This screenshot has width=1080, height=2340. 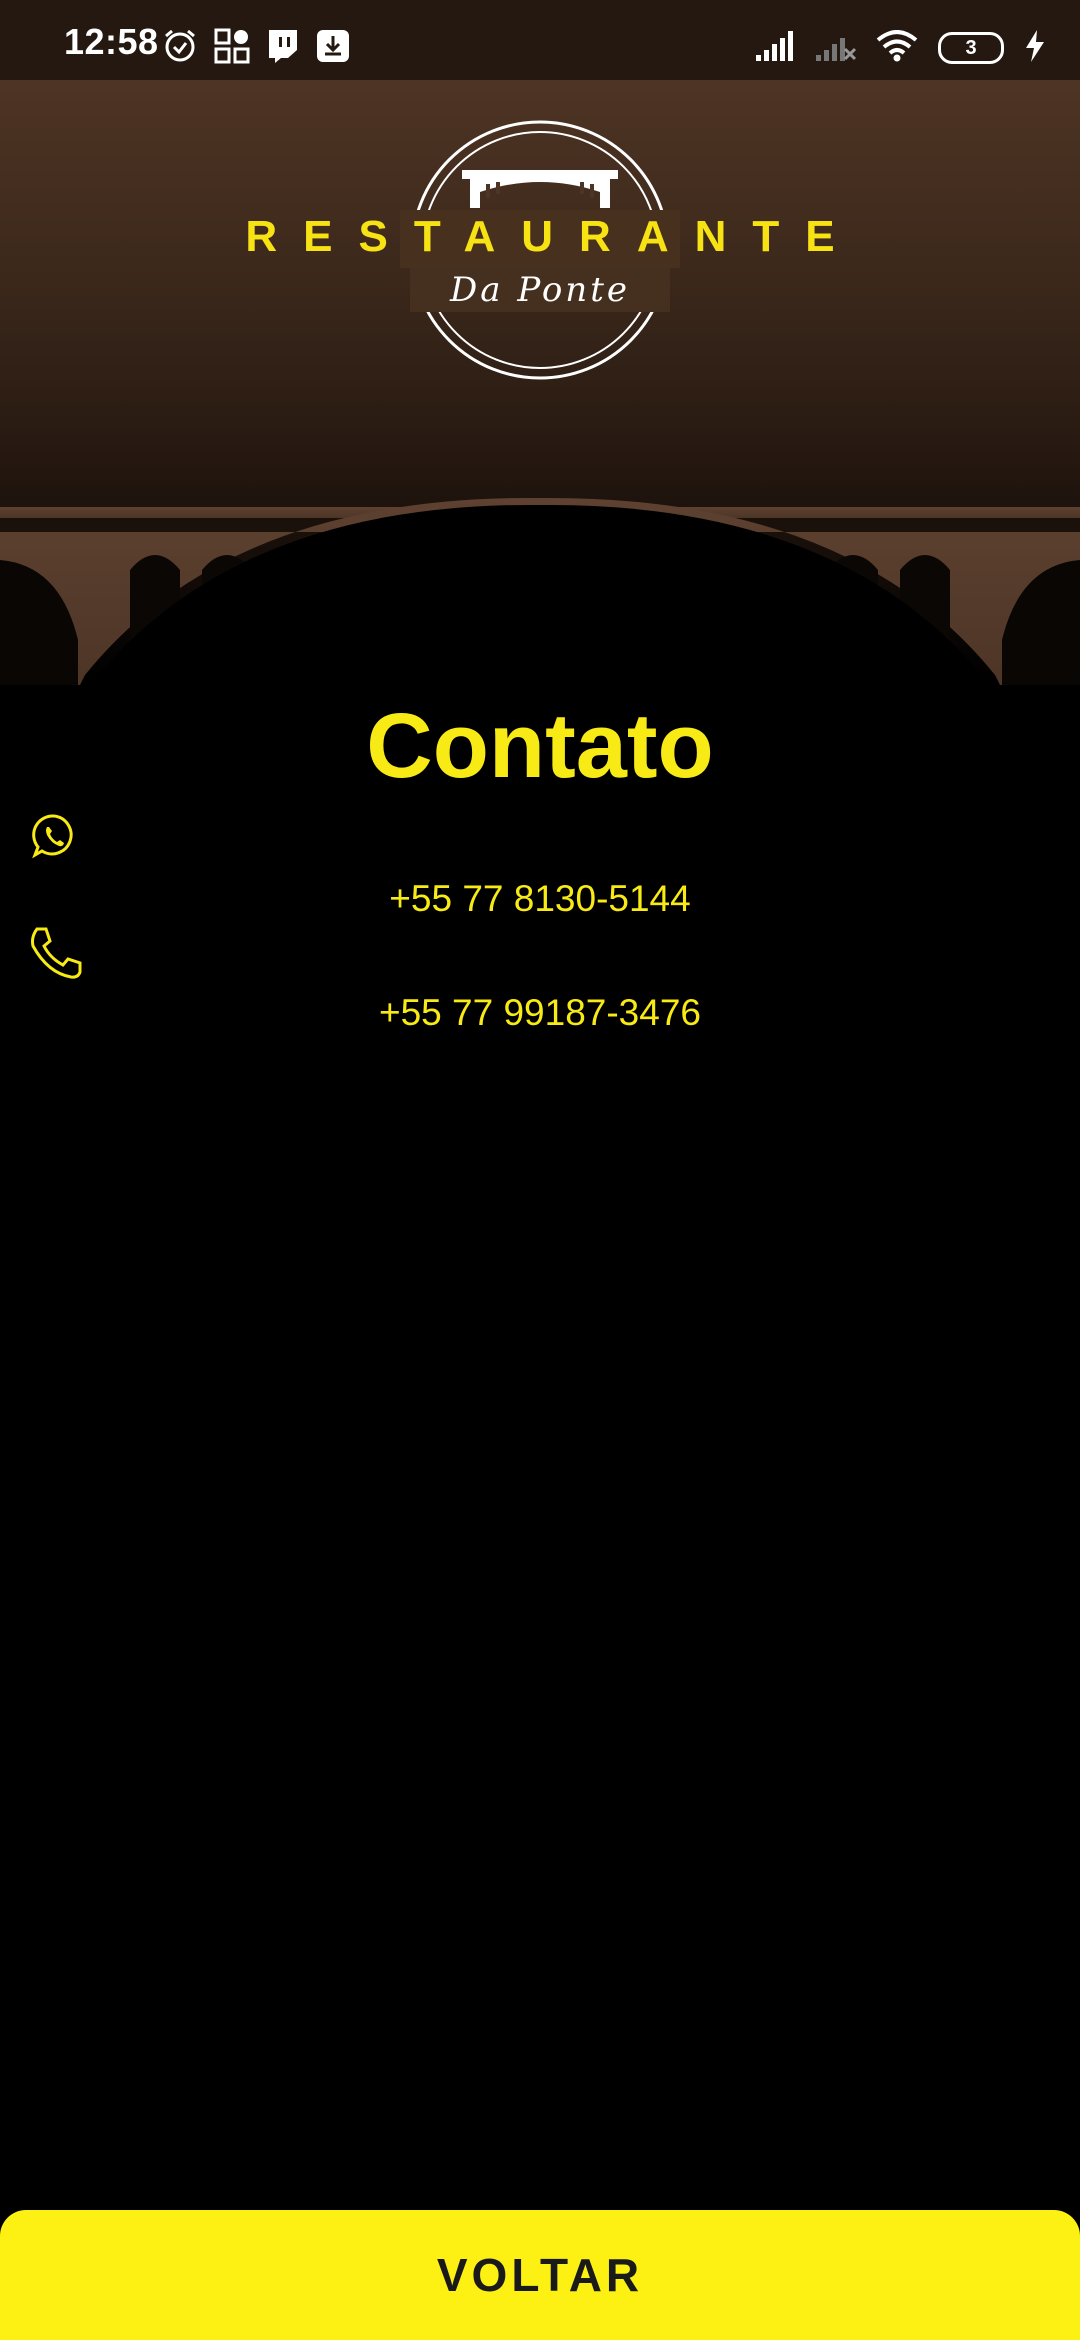 What do you see at coordinates (540, 898) in the screenshot?
I see `contact-phone-1: +55 77 8130-5144` at bounding box center [540, 898].